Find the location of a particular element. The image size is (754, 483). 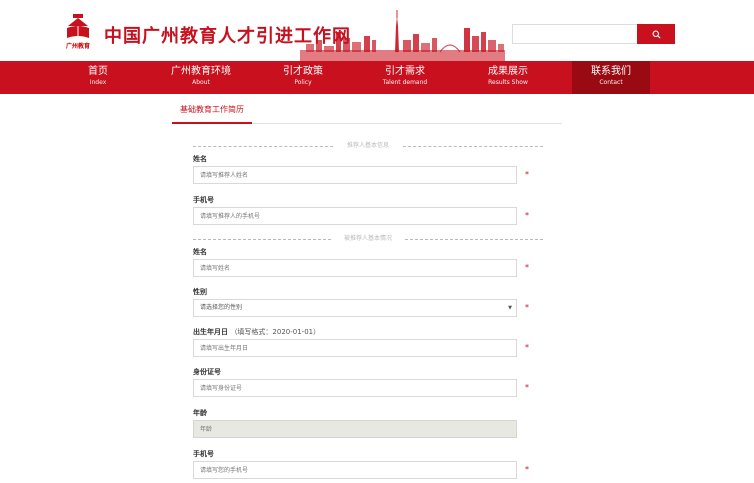

gender-select: 请选择您的性别 ▼ is located at coordinates (355, 308).